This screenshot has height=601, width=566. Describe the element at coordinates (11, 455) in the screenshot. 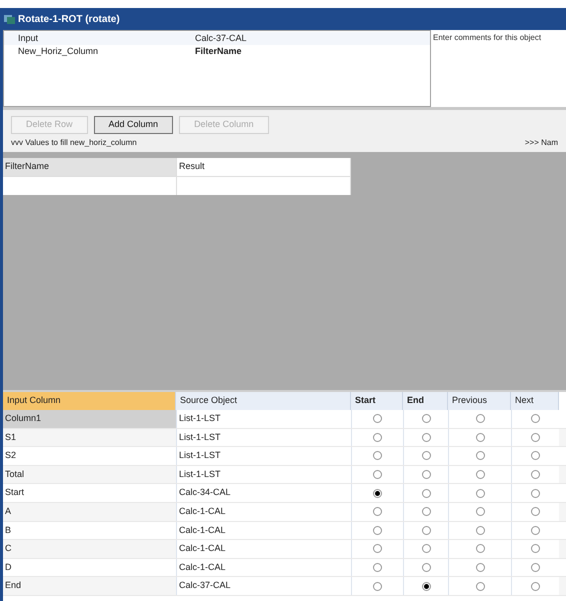

I see `input-cell-text: S2` at that location.